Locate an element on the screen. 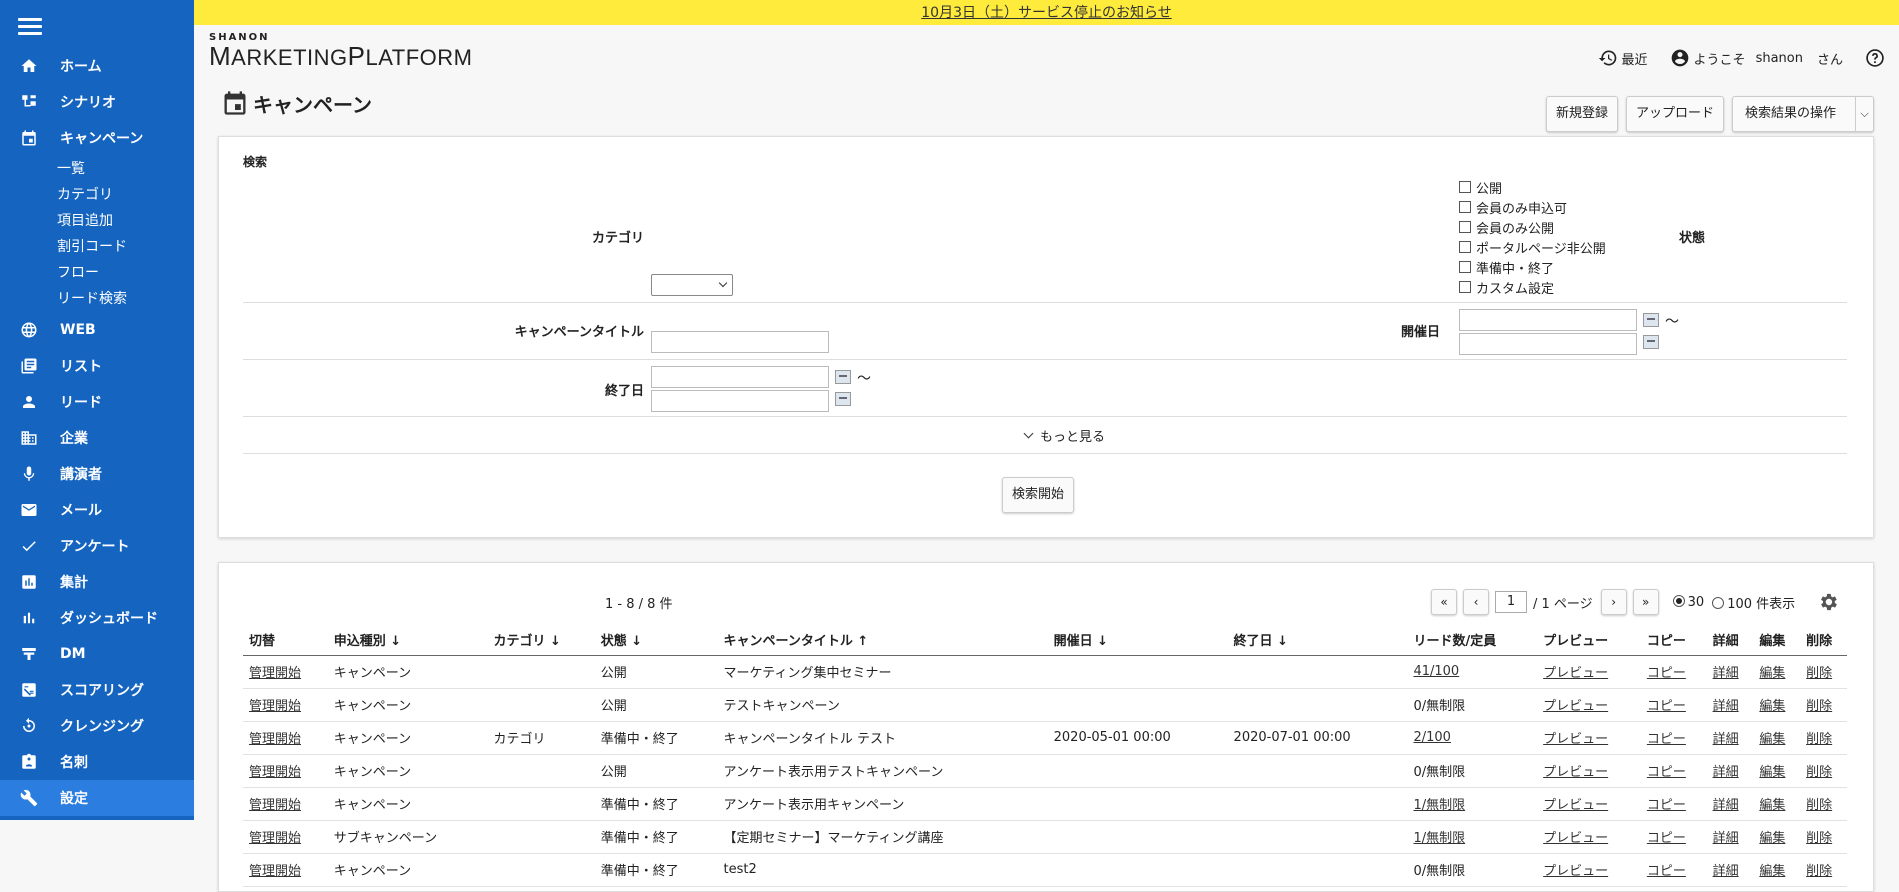 The image size is (1899, 892). column-header: 申込種別 ↓ is located at coordinates (407, 640).